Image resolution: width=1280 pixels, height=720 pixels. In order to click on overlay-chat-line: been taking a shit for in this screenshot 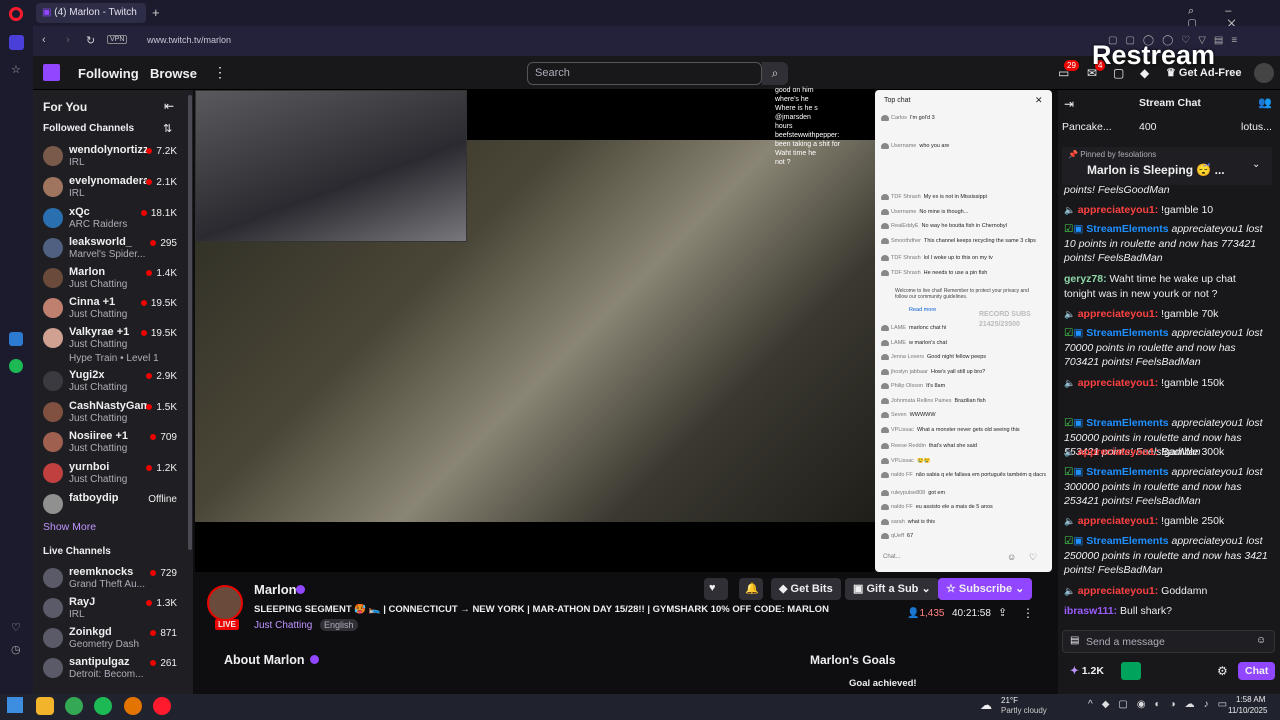, I will do `click(807, 144)`.